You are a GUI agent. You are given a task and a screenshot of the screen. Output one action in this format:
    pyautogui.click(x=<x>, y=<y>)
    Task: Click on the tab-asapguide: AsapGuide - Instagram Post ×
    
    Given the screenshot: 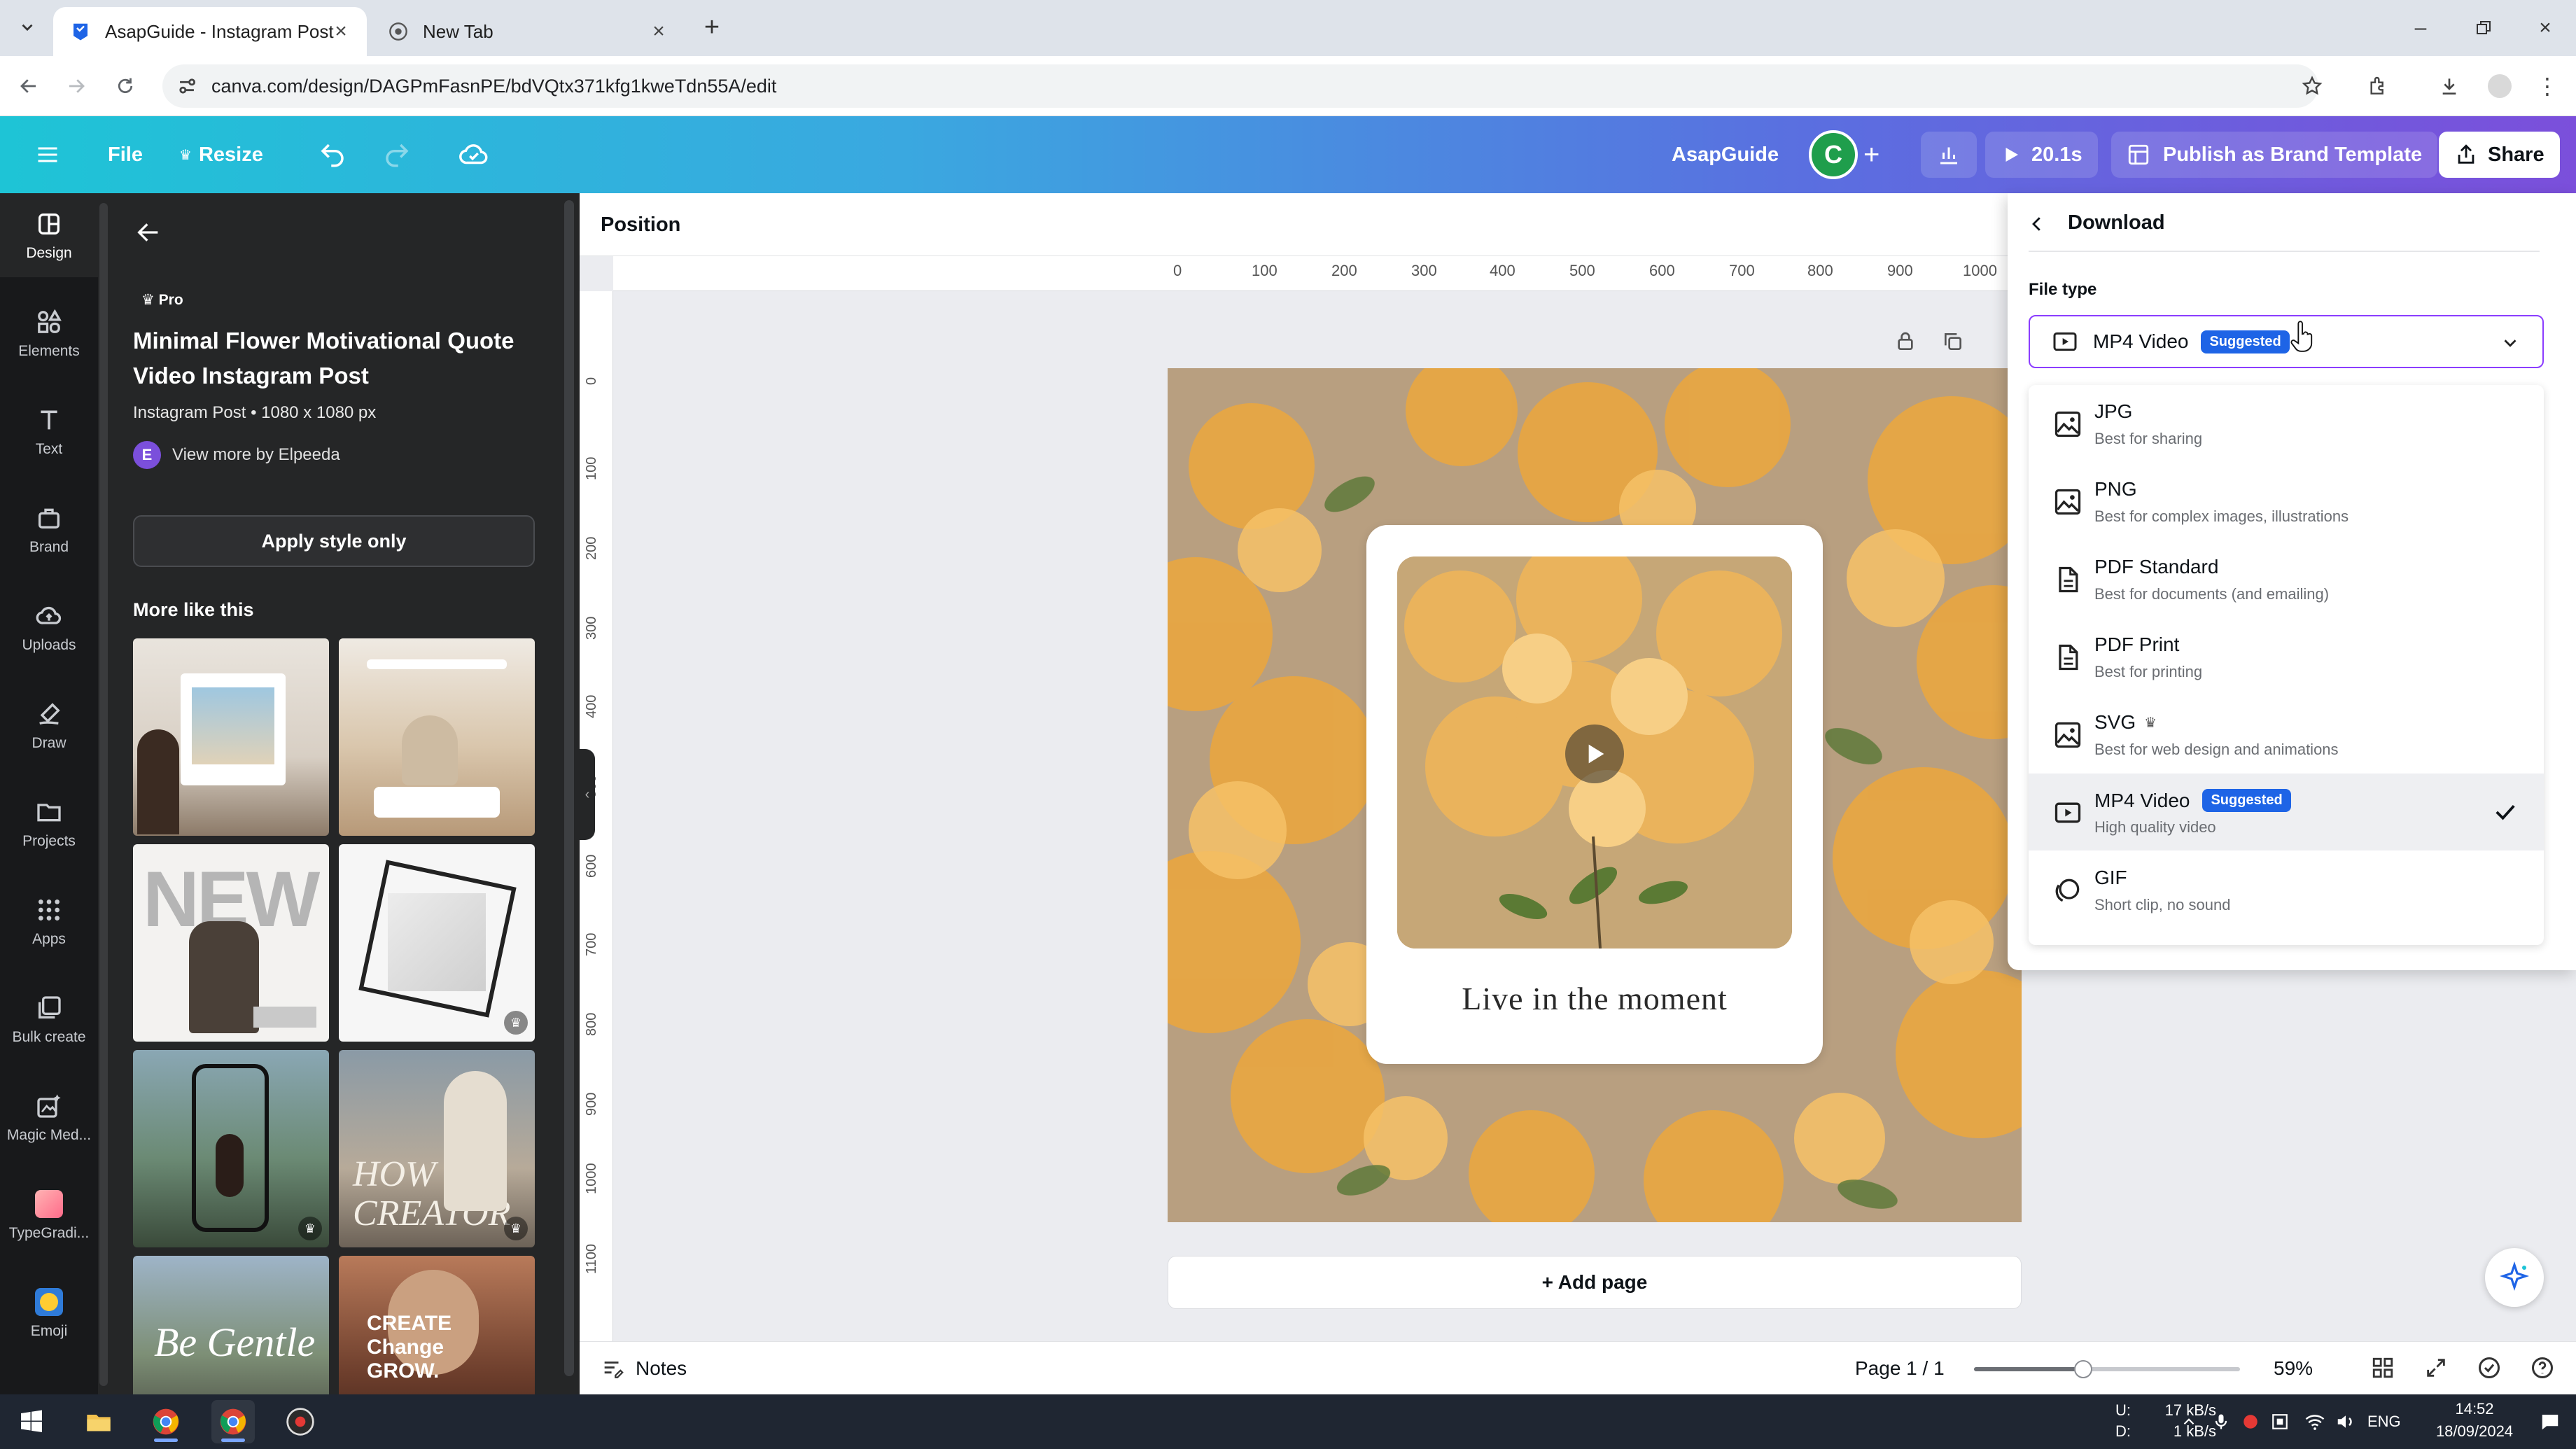 What is the action you would take?
    pyautogui.click(x=210, y=31)
    